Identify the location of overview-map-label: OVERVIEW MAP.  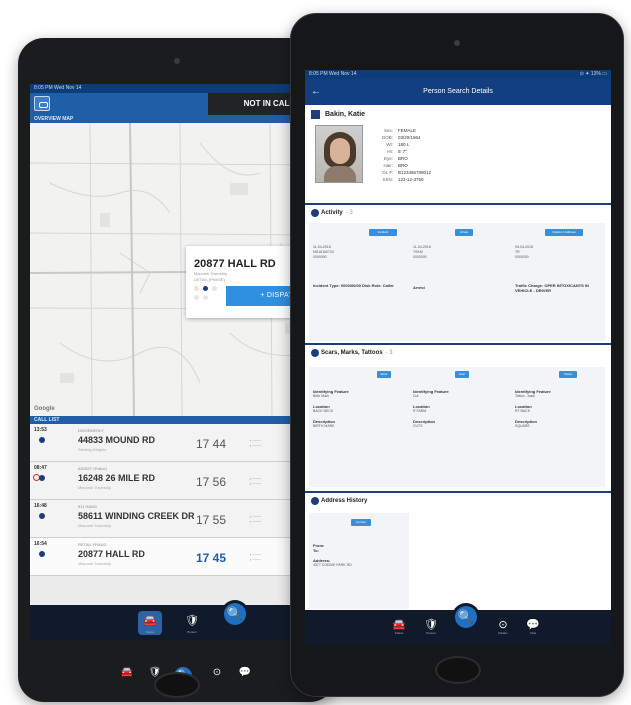
(180, 119).